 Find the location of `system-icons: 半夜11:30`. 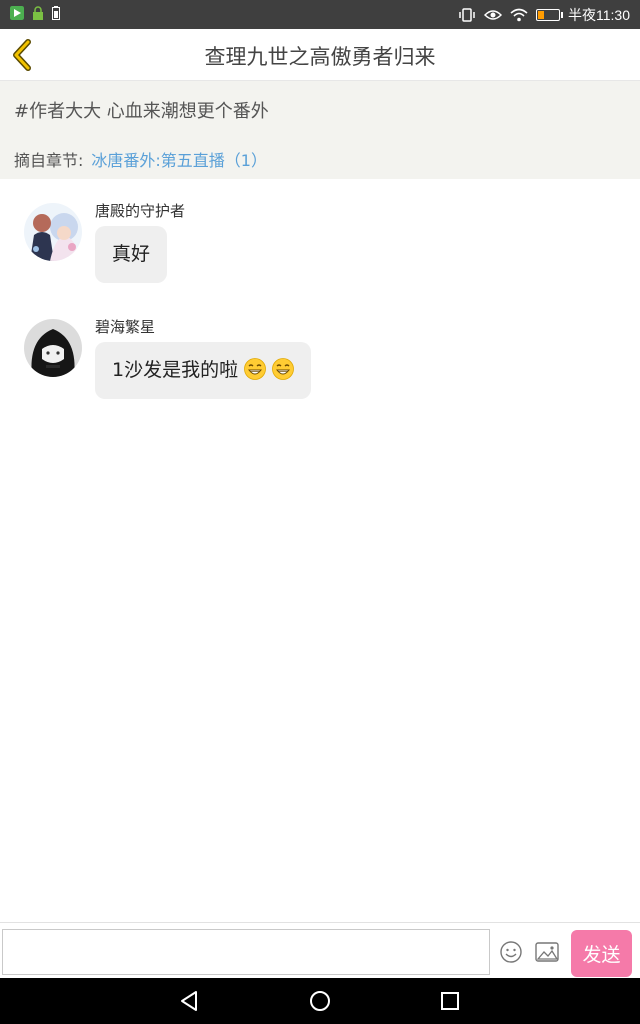

system-icons: 半夜11:30 is located at coordinates (544, 15).